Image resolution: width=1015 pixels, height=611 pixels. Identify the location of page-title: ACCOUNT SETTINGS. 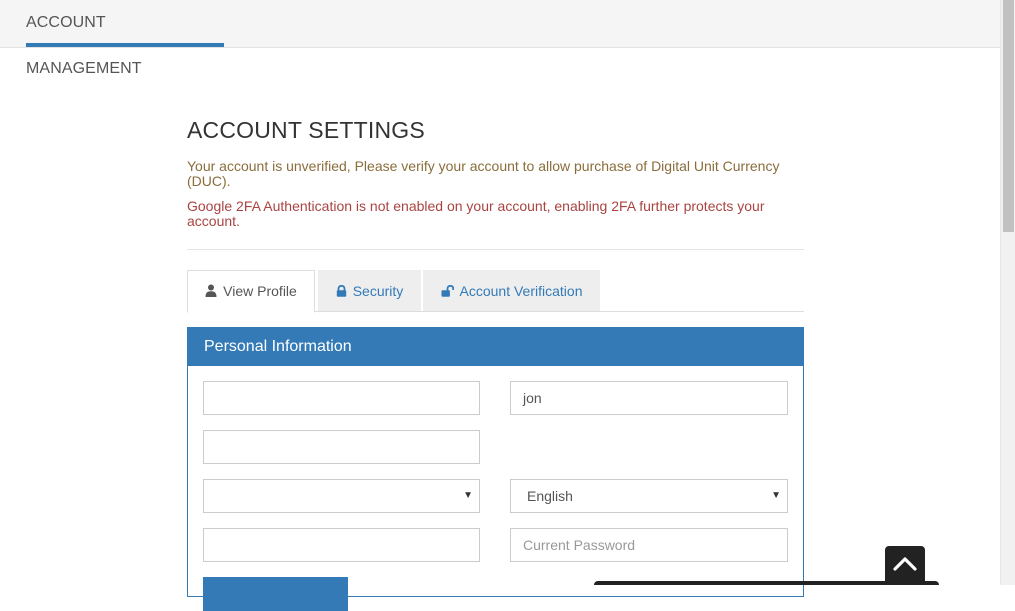
(306, 130).